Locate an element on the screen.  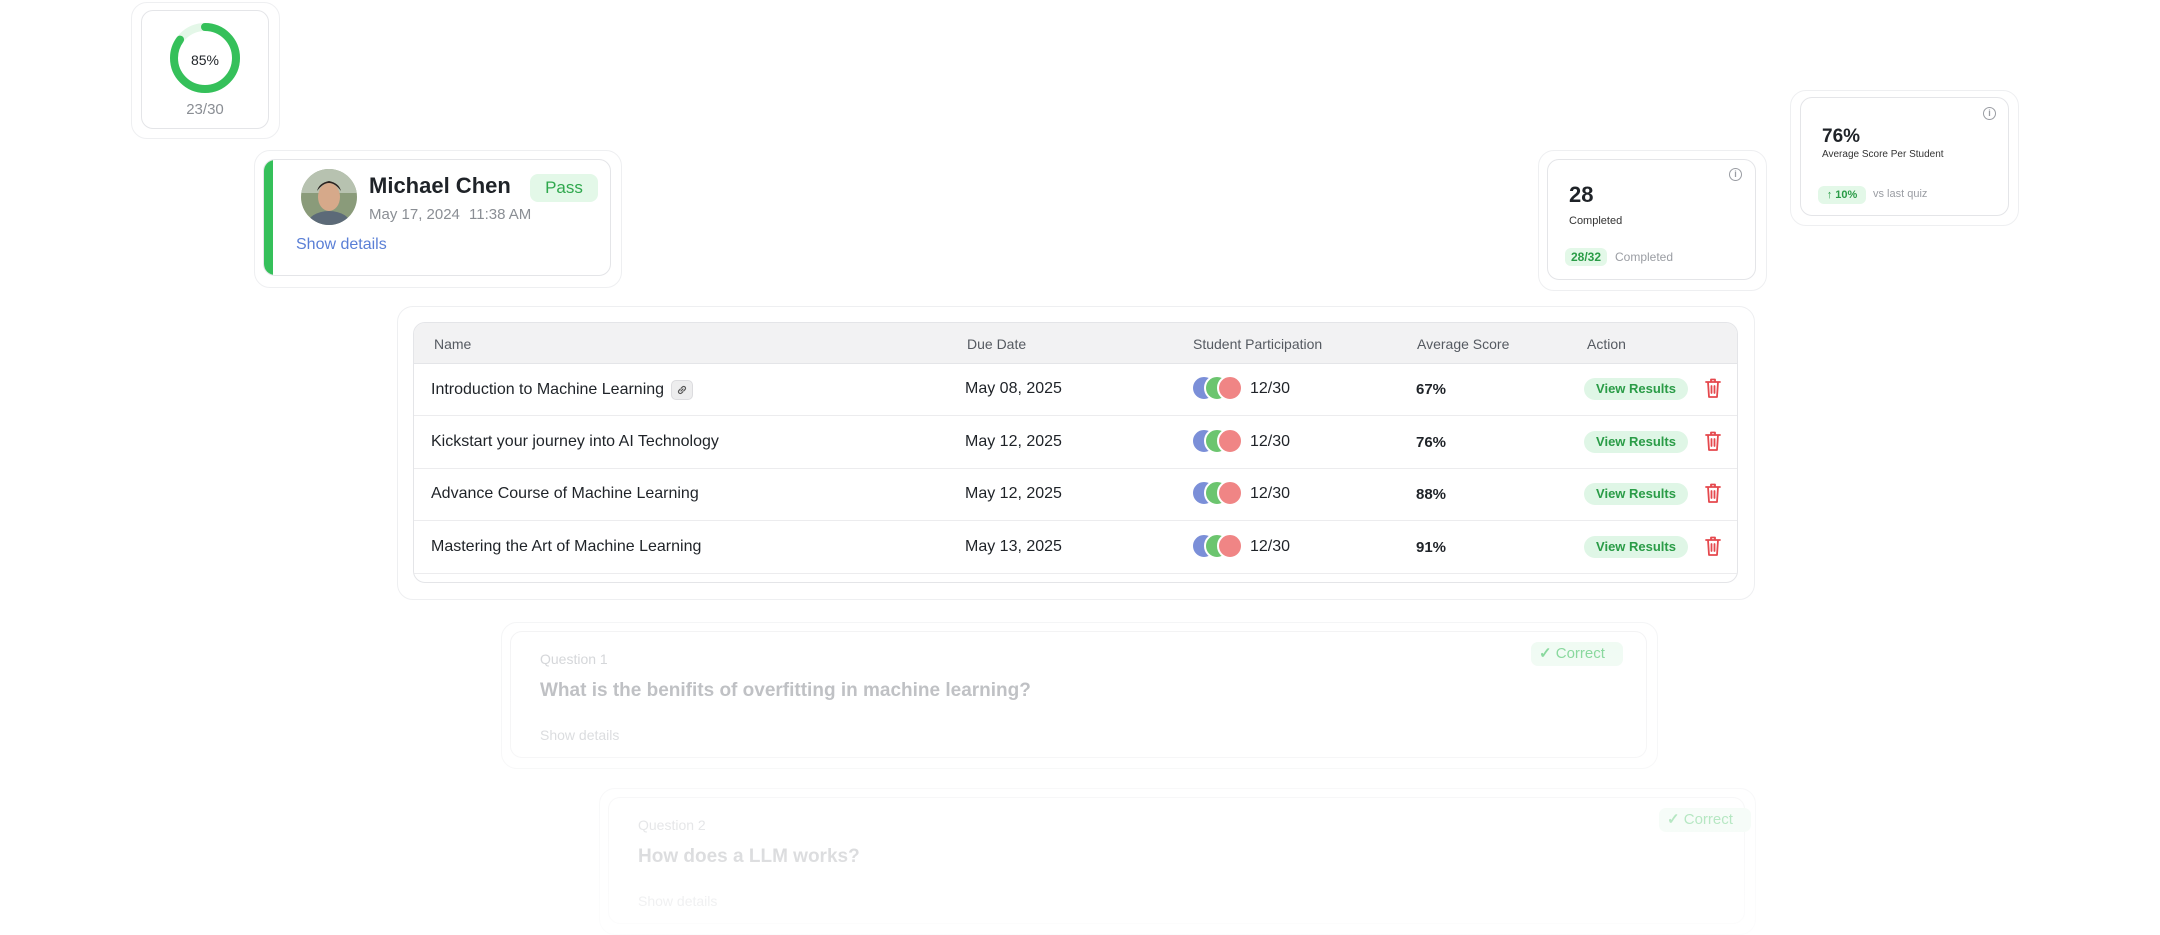
score-ring-percent: 85% is located at coordinates (205, 60).